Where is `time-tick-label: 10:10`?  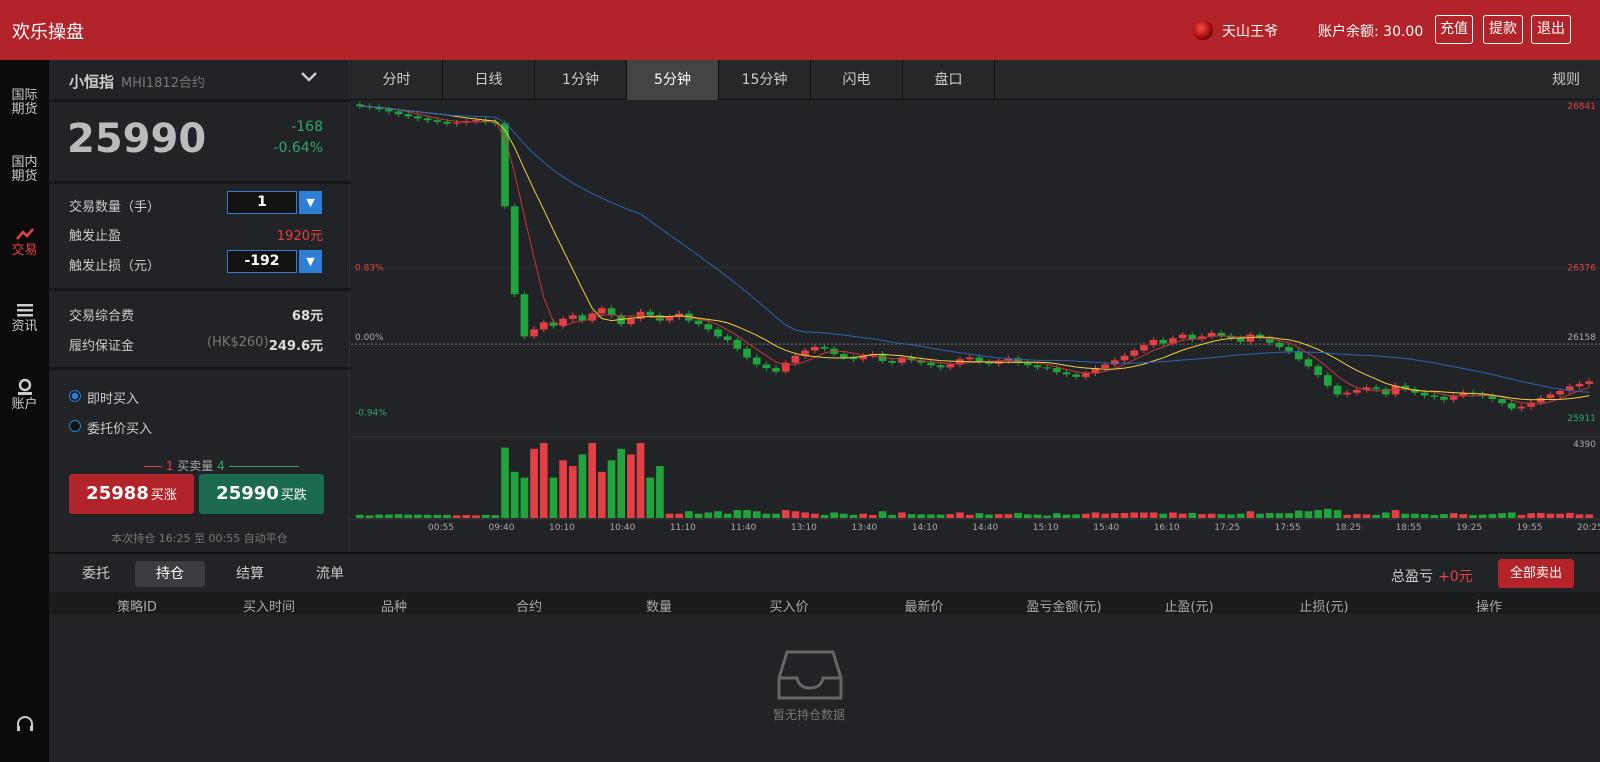
time-tick-label: 10:10 is located at coordinates (562, 528).